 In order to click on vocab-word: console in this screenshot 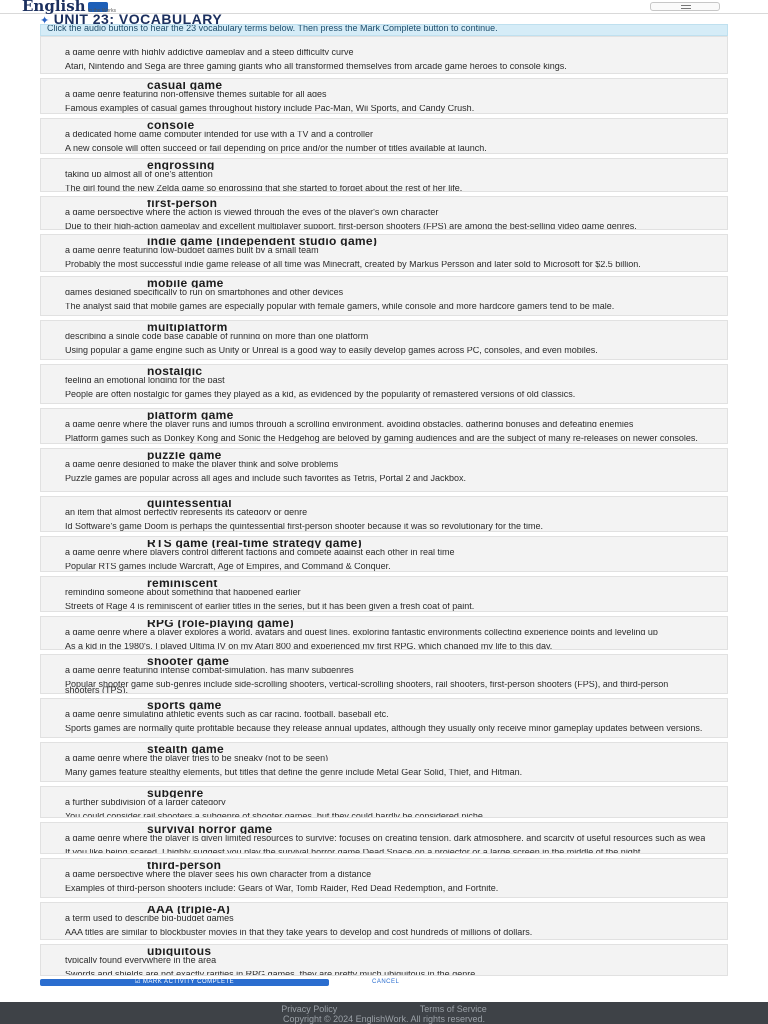, I will do `click(171, 126)`.